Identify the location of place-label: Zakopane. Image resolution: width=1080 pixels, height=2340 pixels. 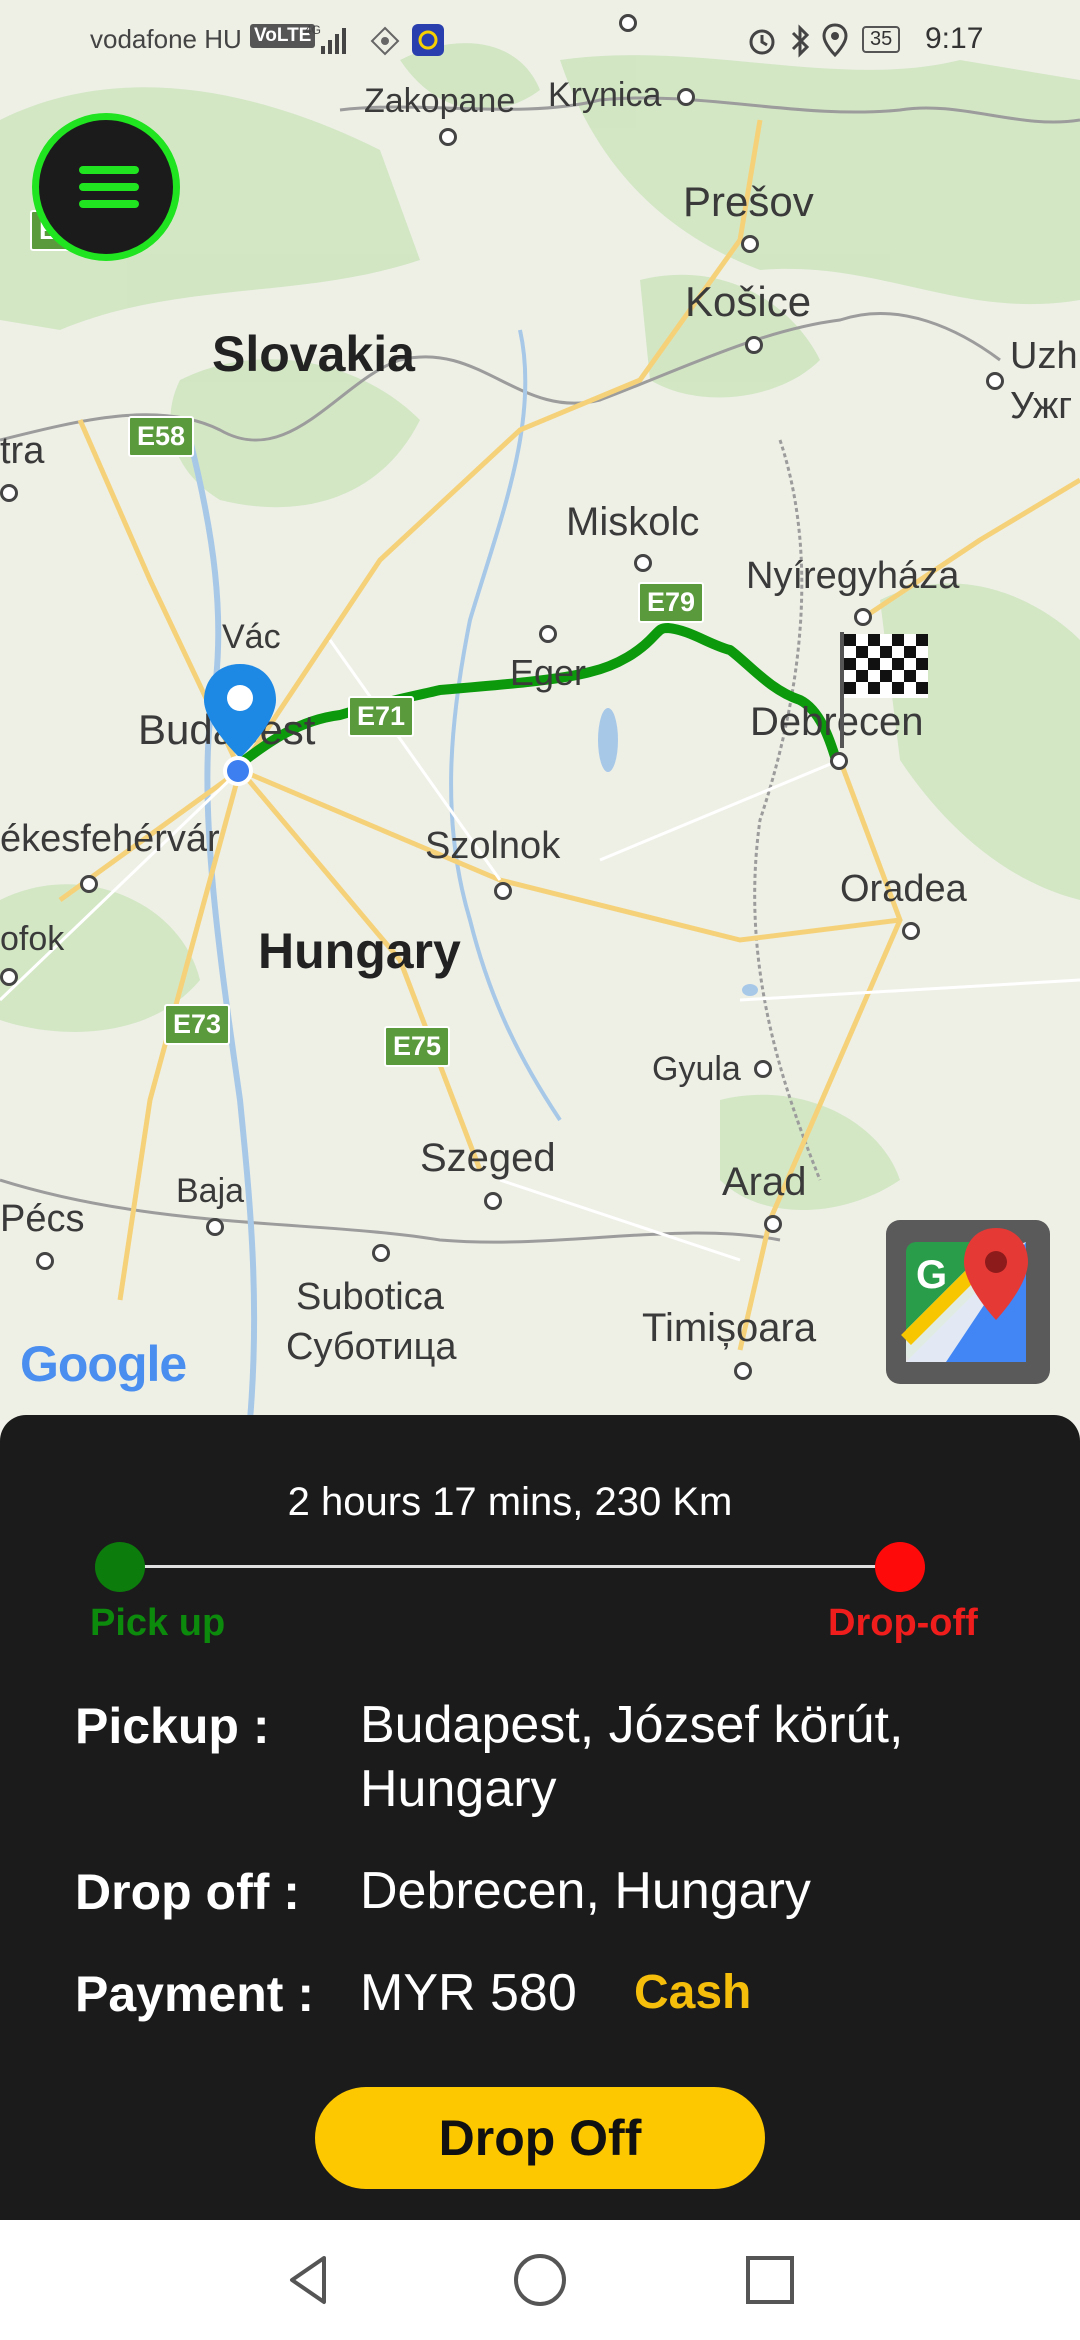
(440, 101).